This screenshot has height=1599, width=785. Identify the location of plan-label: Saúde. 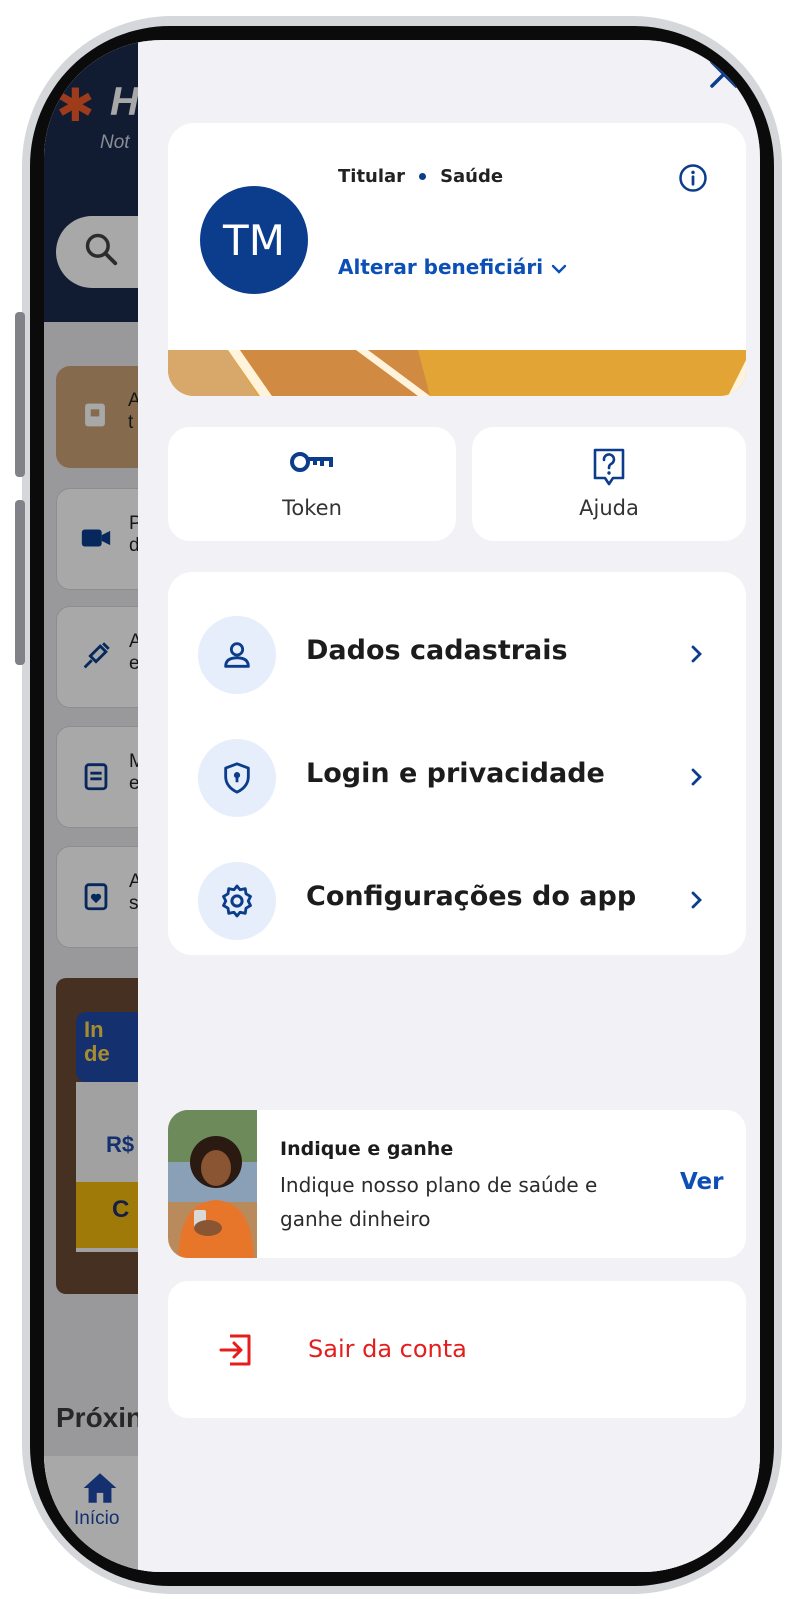
(472, 176).